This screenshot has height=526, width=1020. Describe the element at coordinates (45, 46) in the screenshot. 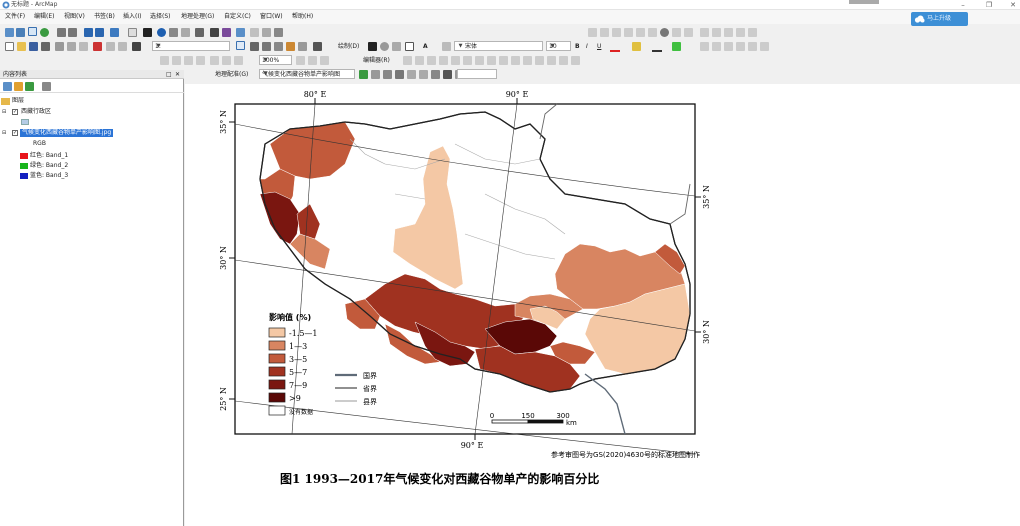

I see `print-icon` at that location.